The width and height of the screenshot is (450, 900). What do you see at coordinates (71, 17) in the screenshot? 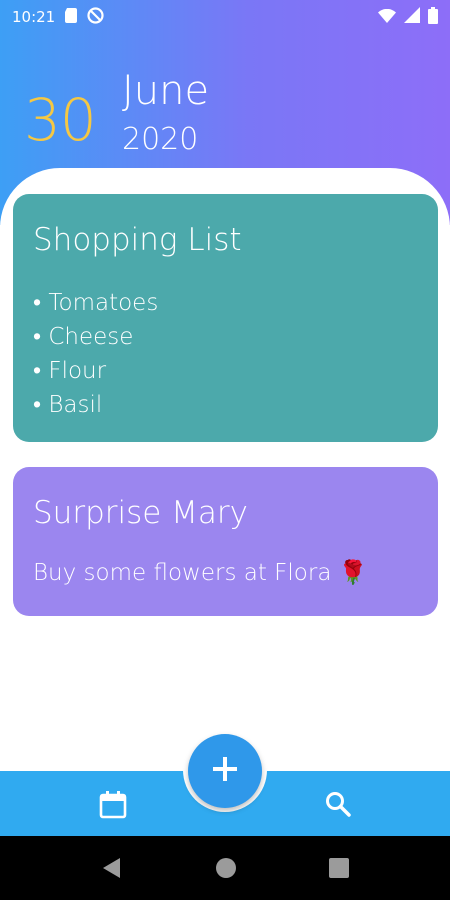
I see `sd-card-icon` at bounding box center [71, 17].